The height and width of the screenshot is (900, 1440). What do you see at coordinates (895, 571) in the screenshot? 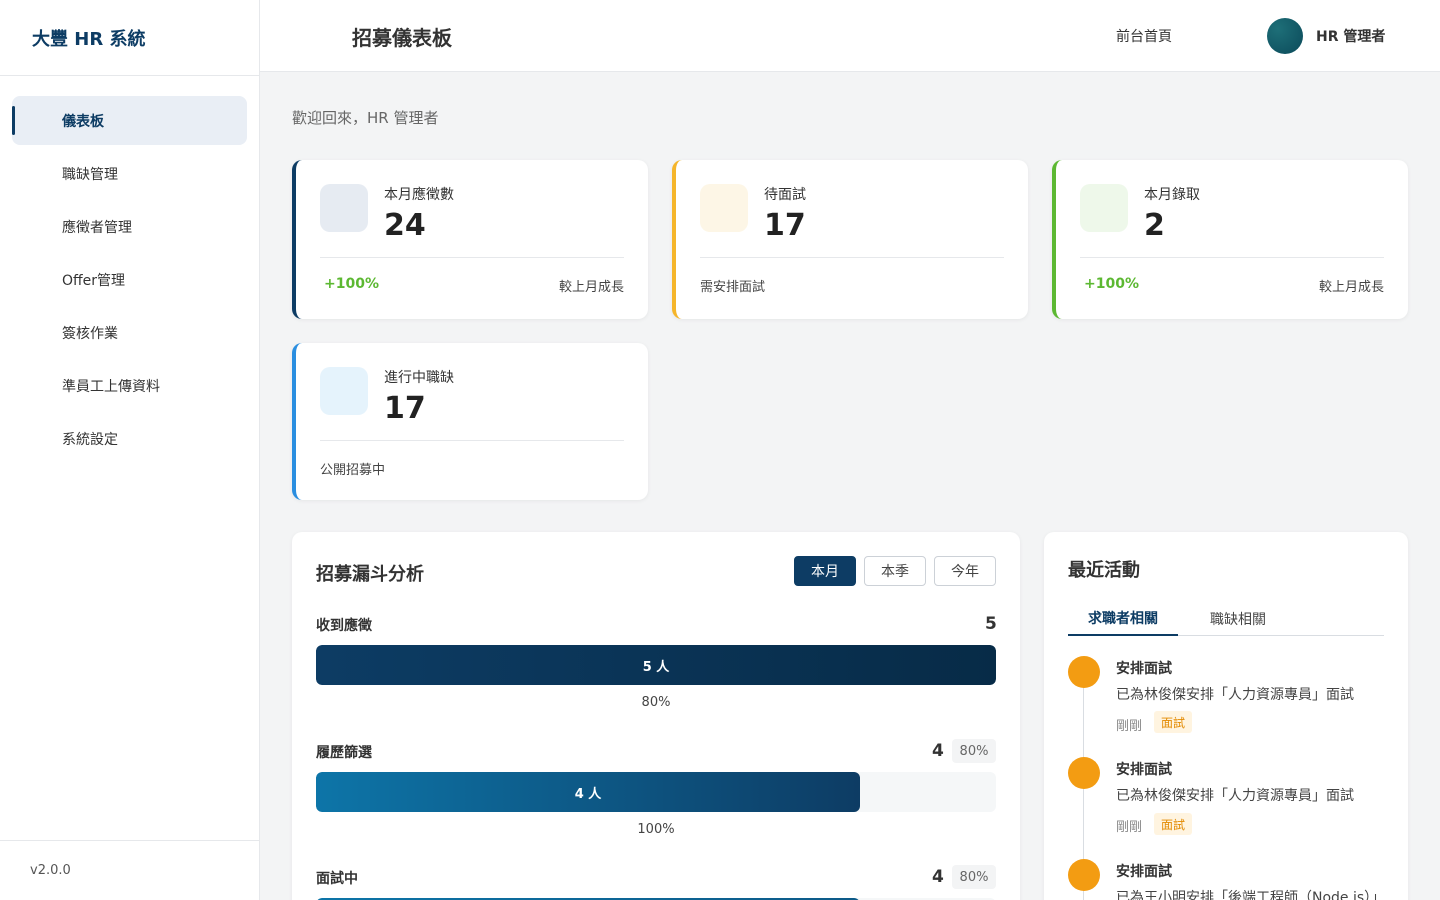
I see `period-this-quarter: 本季` at bounding box center [895, 571].